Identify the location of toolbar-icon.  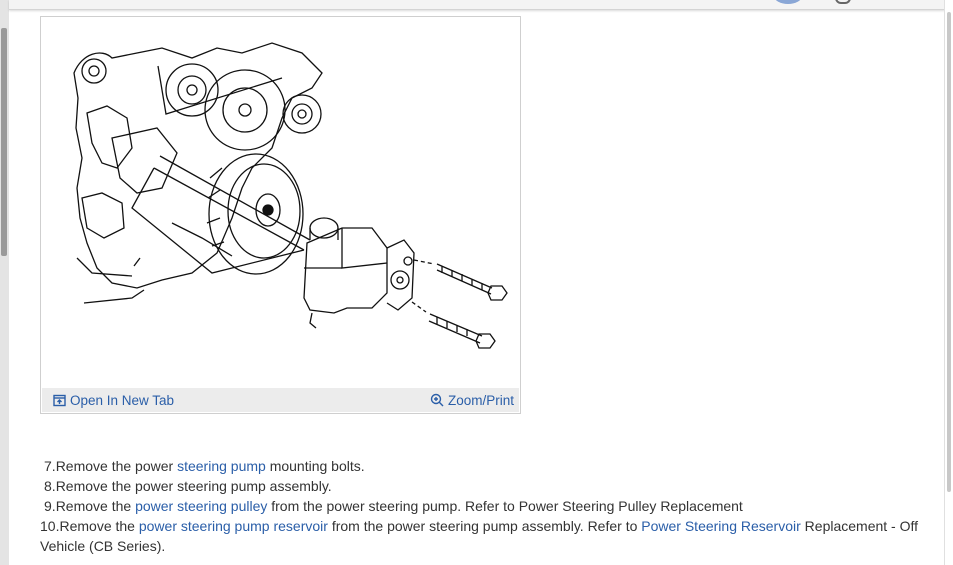
(843, 2).